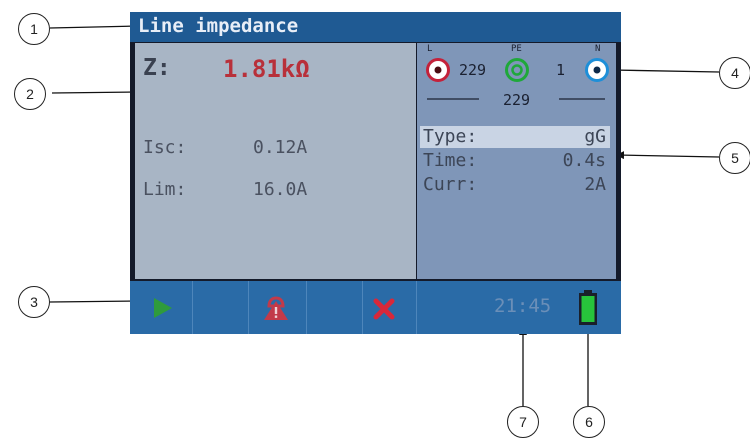 The height and width of the screenshot is (438, 750). What do you see at coordinates (598, 49) in the screenshot?
I see `n-terminal-label: N` at bounding box center [598, 49].